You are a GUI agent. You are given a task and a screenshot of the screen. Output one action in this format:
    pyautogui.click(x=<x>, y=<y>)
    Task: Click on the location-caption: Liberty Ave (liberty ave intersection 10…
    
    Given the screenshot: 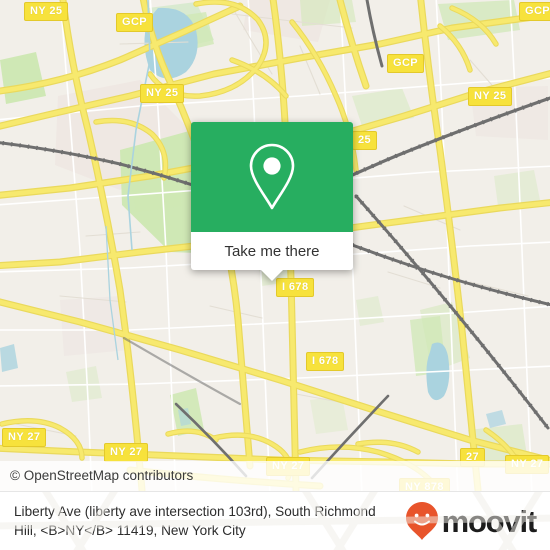 What is the action you would take?
    pyautogui.click(x=195, y=521)
    